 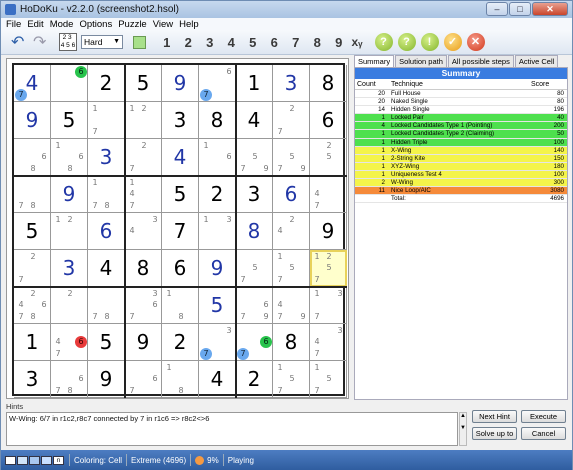 I want to click on menu-edit: Edit, so click(x=35, y=24).